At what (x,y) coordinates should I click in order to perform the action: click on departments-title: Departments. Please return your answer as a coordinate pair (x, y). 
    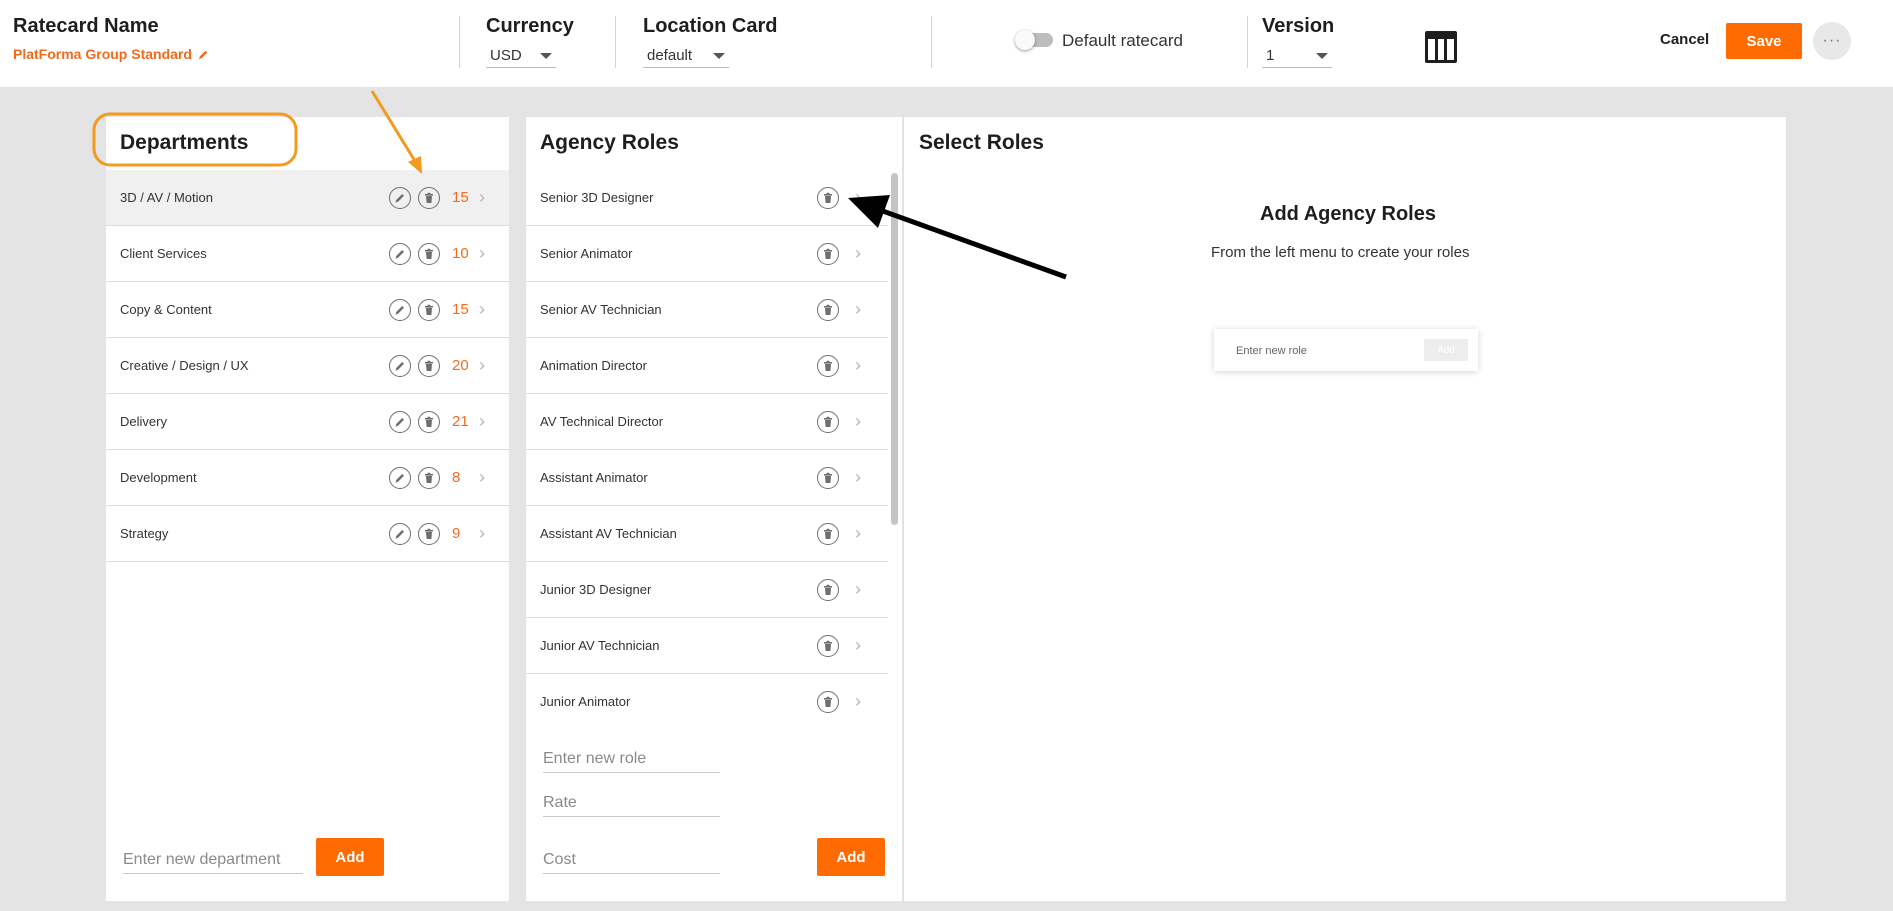
    Looking at the image, I should click on (184, 142).